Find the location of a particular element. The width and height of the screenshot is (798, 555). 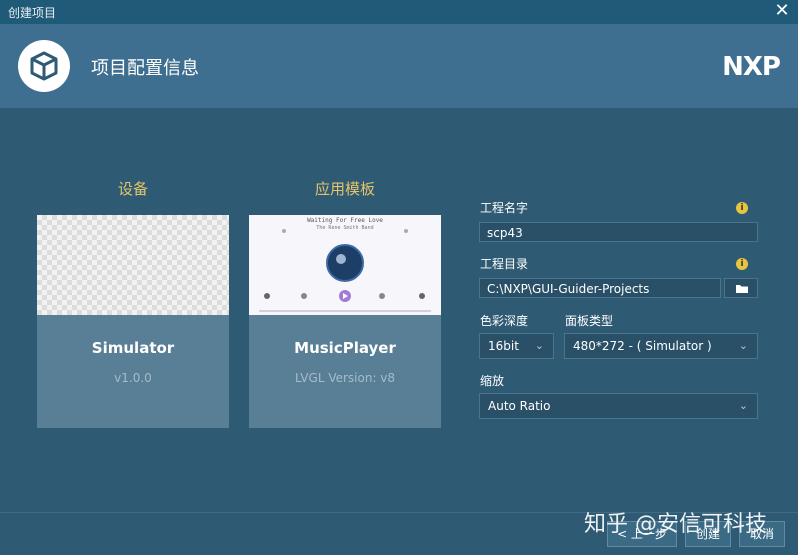

device-preview is located at coordinates (133, 265).